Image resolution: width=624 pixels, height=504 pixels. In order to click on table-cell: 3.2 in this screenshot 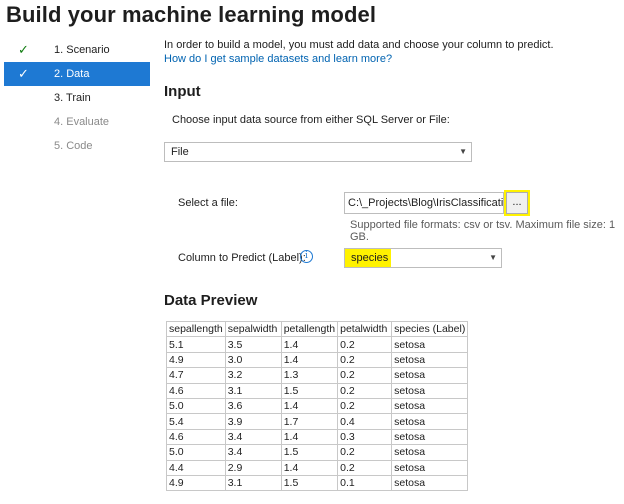, I will do `click(253, 375)`.